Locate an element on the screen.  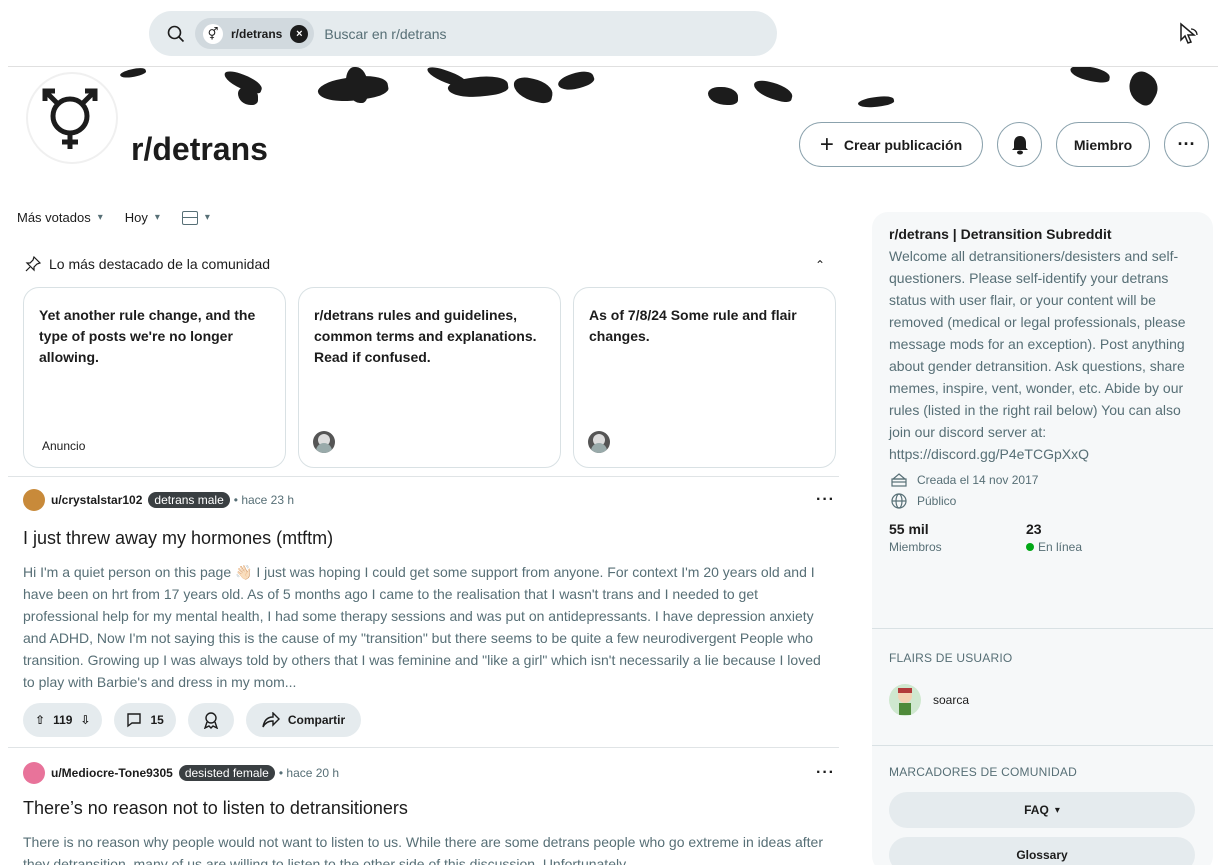
community-avatar is located at coordinates (72, 118).